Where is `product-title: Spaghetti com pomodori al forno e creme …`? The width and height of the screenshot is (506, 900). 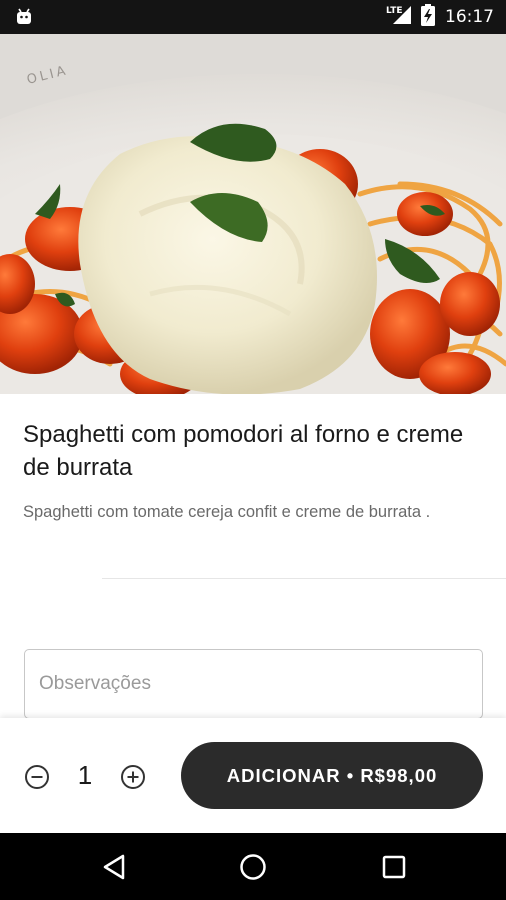 product-title: Spaghetti com pomodori al forno e creme … is located at coordinates (243, 451).